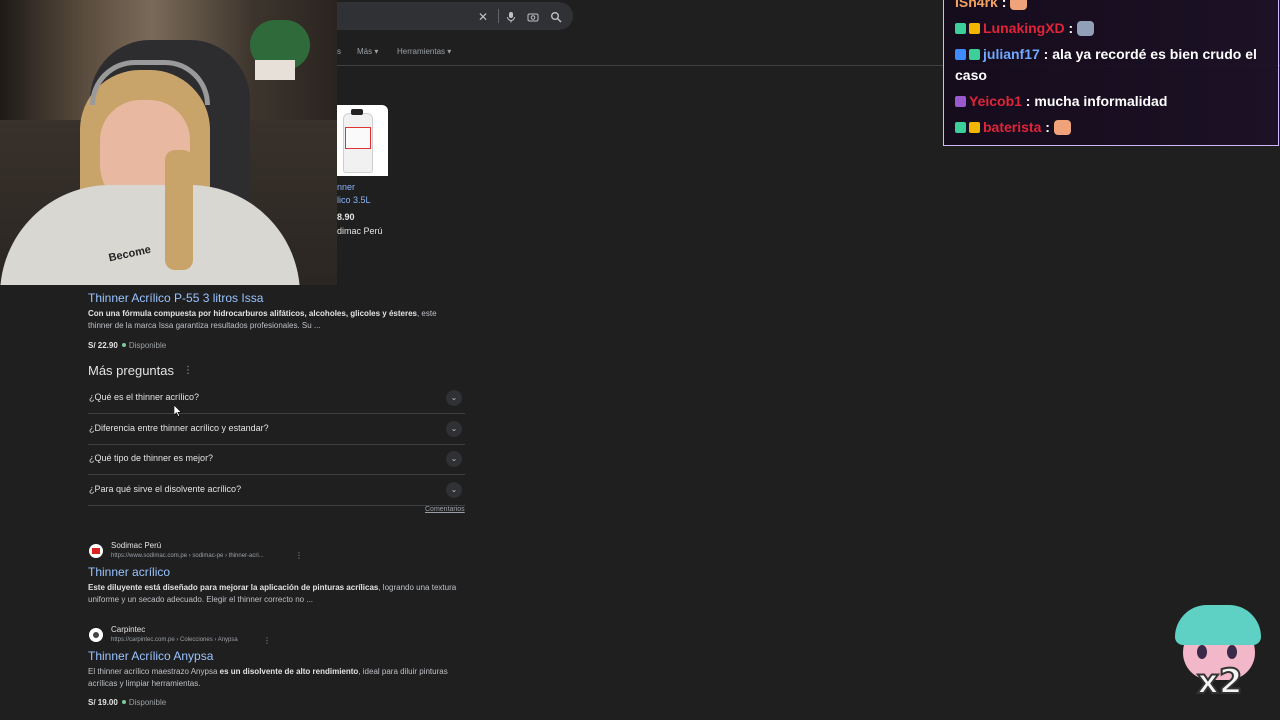  What do you see at coordinates (533, 17) in the screenshot?
I see `camera-search-icon` at bounding box center [533, 17].